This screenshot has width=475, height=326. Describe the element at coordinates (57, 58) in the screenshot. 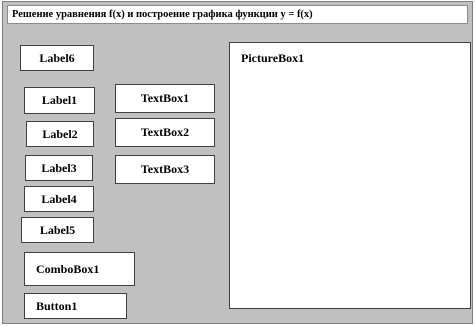

I see `label6: Label6` at that location.